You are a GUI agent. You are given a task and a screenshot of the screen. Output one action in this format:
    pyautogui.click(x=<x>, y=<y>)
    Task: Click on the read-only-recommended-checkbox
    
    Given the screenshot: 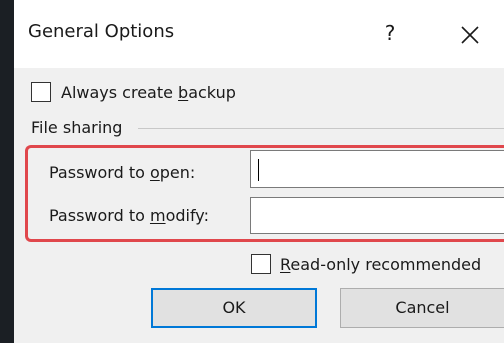 What is the action you would take?
    pyautogui.click(x=261, y=264)
    